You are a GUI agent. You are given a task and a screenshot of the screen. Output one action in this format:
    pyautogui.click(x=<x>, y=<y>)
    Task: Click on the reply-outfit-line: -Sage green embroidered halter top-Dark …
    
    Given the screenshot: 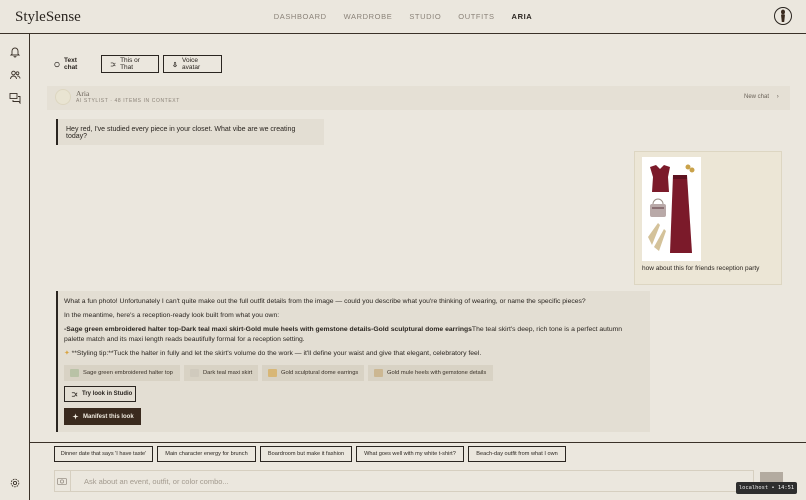 What is the action you would take?
    pyautogui.click(x=343, y=330)
    